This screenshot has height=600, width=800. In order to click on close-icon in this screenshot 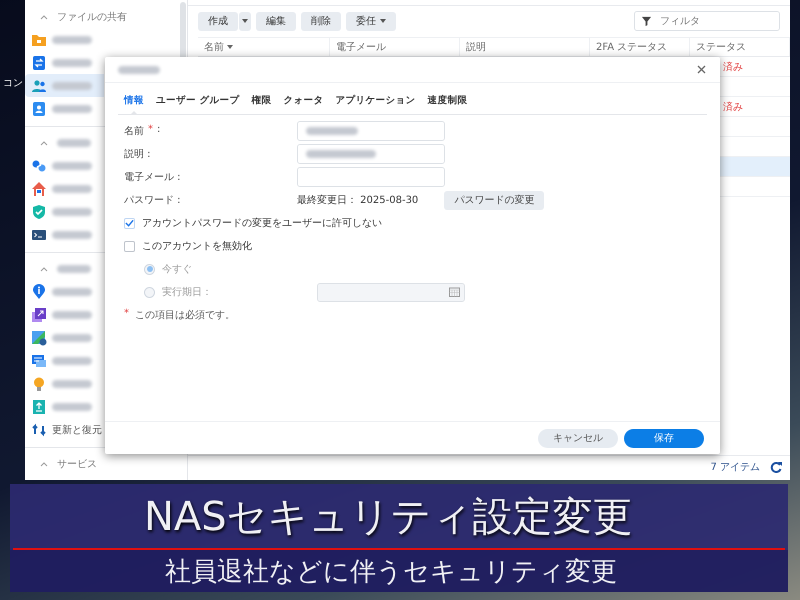, I will do `click(701, 69)`.